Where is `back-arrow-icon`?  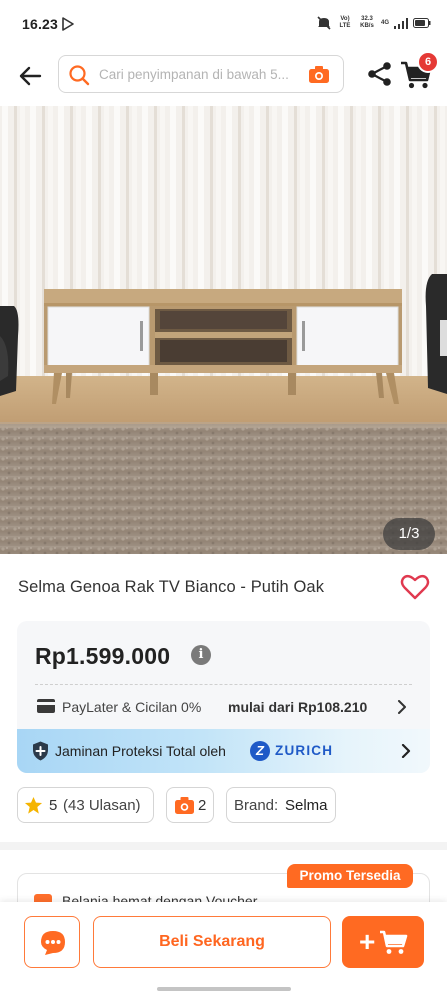
back-arrow-icon is located at coordinates (30, 76).